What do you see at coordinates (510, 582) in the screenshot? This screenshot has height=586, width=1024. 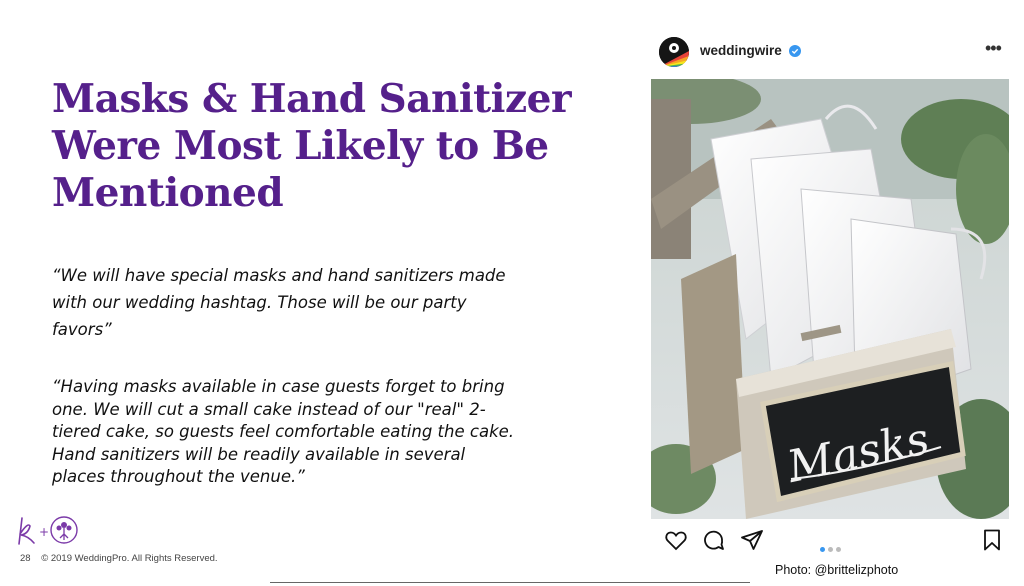 I see `bottom-divider` at bounding box center [510, 582].